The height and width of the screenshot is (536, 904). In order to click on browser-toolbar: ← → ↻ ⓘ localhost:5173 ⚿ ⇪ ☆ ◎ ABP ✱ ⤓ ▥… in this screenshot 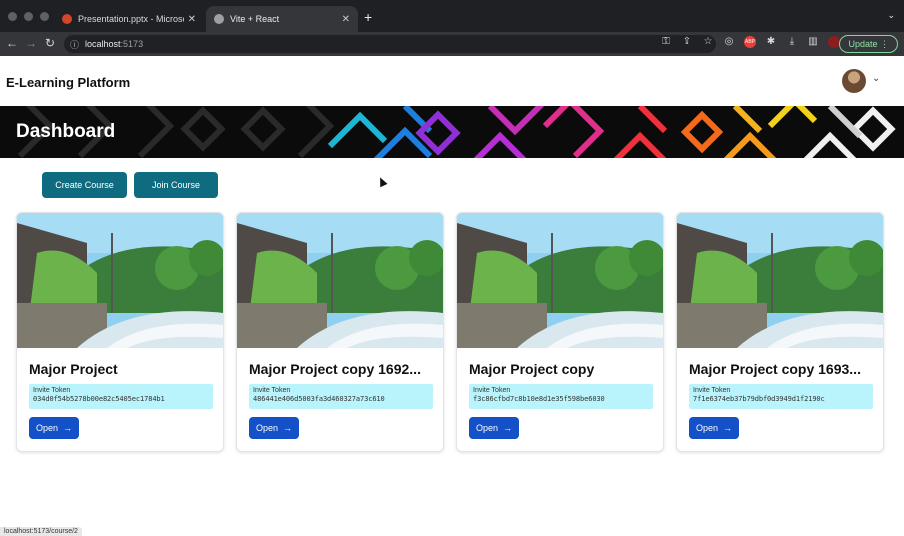, I will do `click(452, 44)`.